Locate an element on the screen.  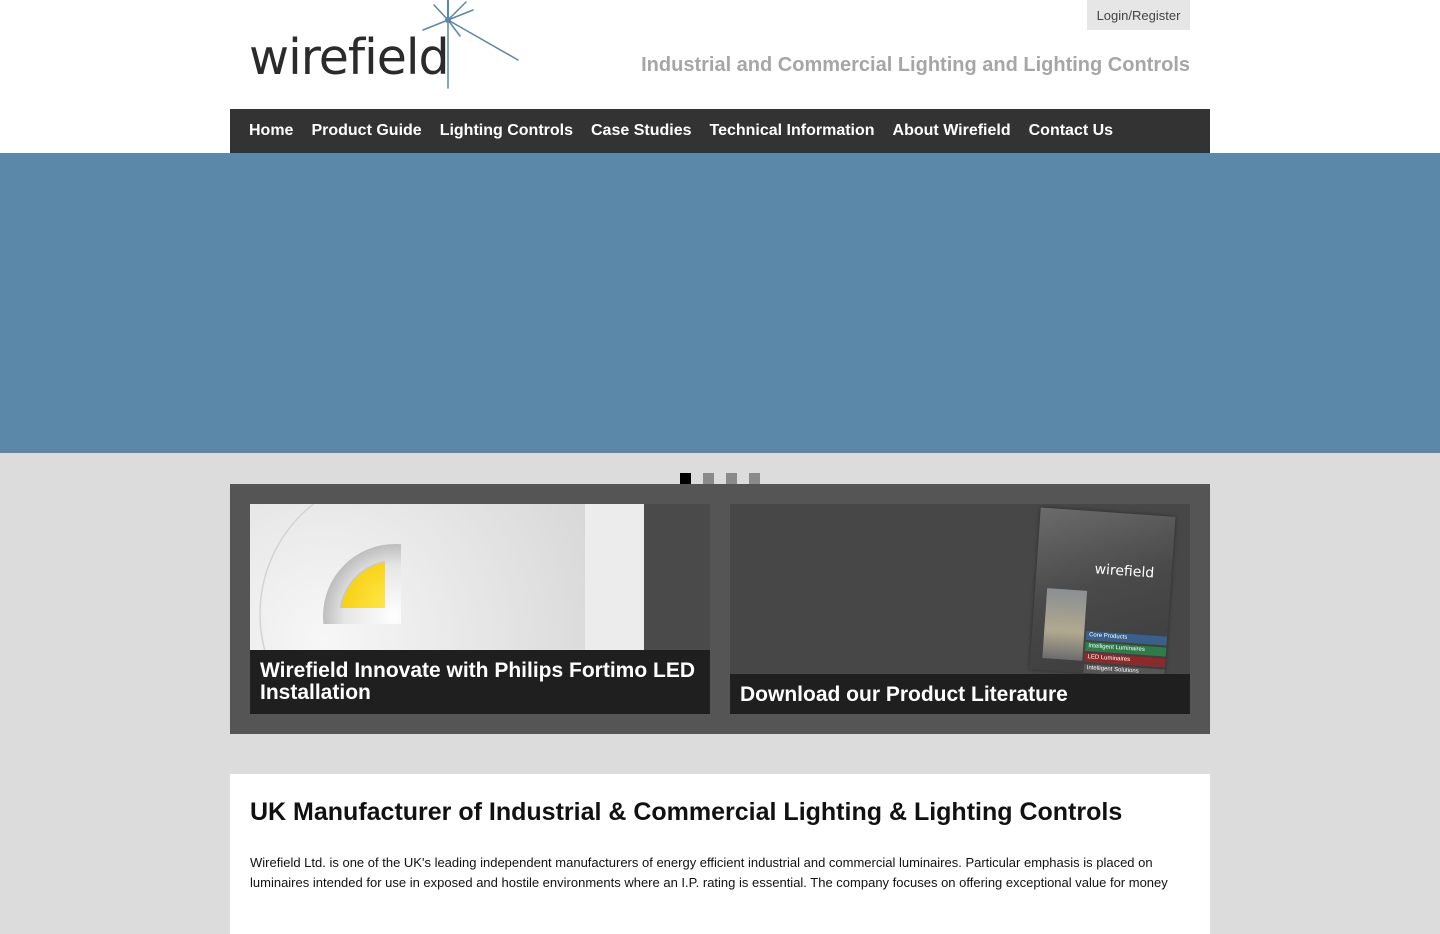
nav-home: Home is located at coordinates (271, 131).